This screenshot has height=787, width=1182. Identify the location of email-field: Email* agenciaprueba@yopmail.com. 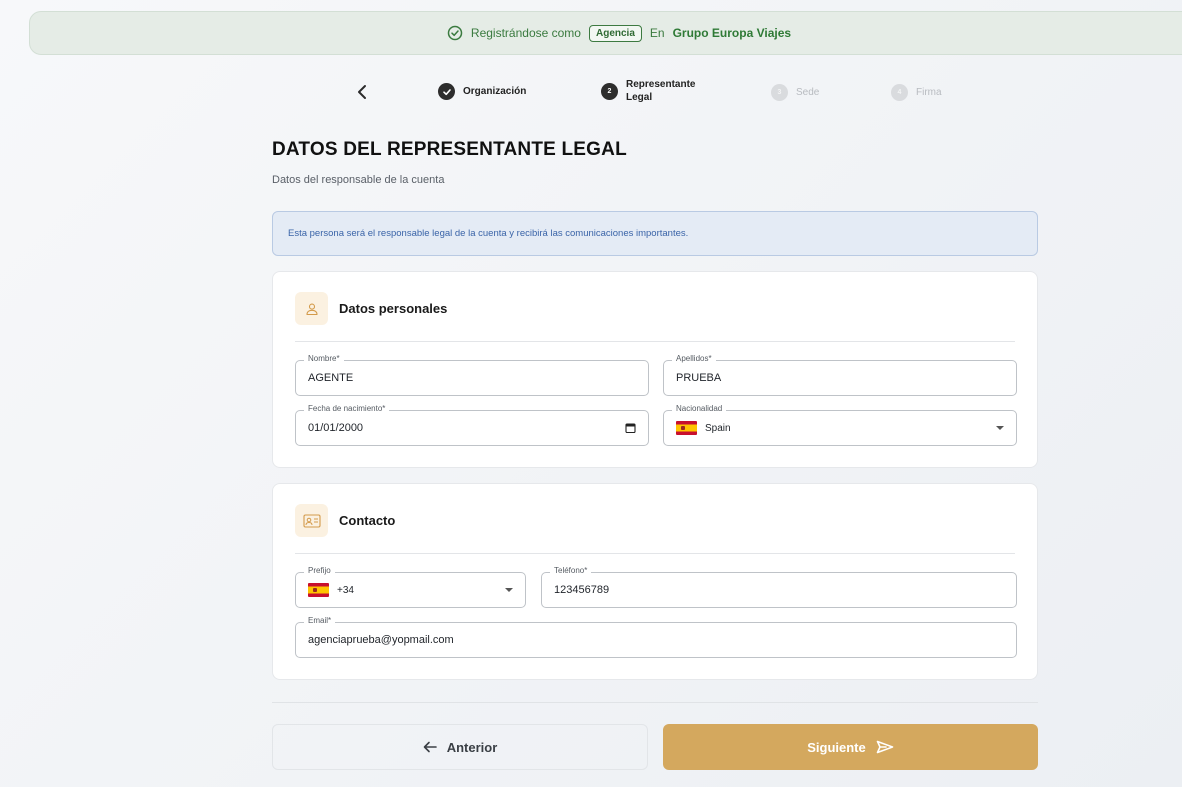
(656, 636).